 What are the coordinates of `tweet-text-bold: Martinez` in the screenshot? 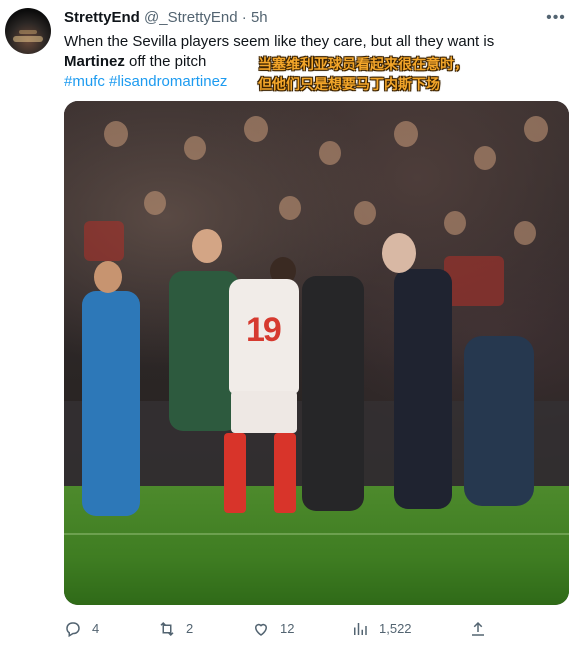 It's located at (94, 61).